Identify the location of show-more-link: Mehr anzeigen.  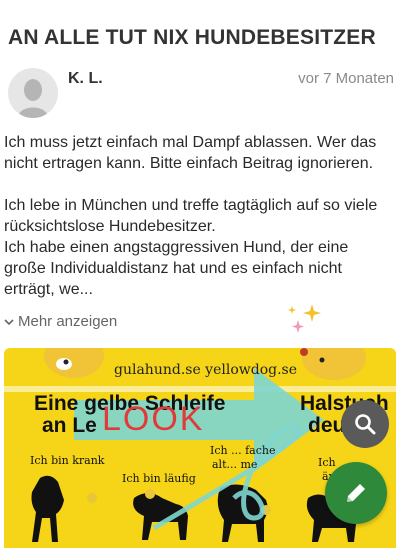
(60, 321).